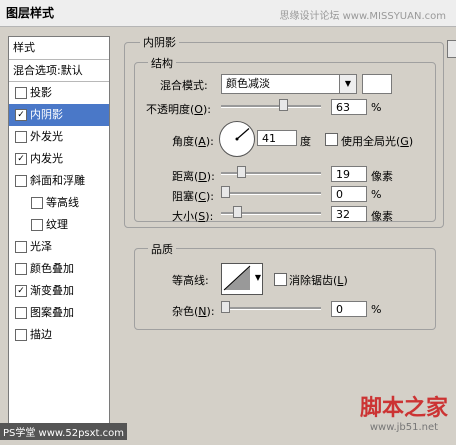 The height and width of the screenshot is (445, 456). I want to click on style-item: 外发光, so click(59, 137).